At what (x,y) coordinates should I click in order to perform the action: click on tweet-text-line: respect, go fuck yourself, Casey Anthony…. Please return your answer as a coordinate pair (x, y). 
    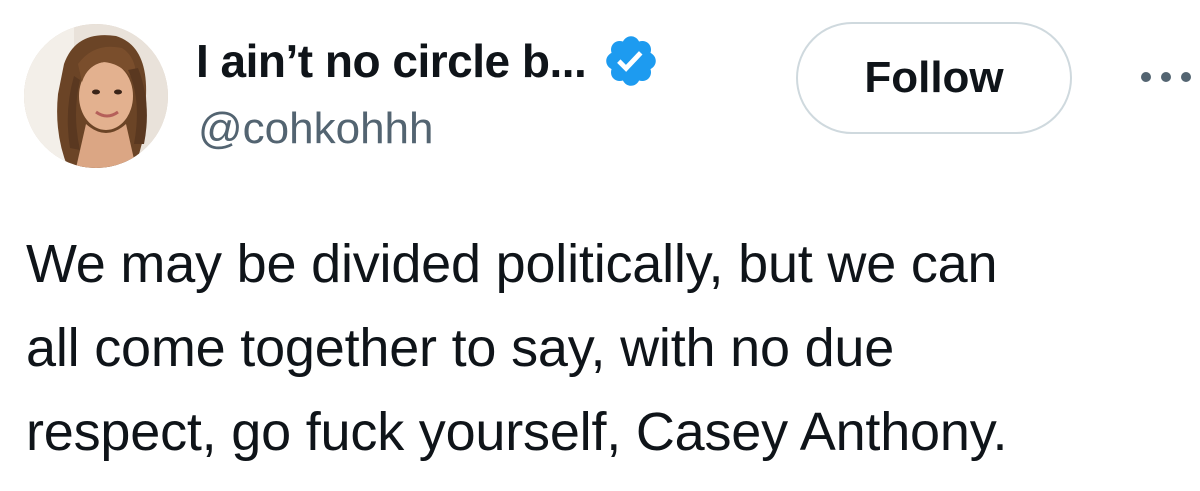
    Looking at the image, I should click on (517, 432).